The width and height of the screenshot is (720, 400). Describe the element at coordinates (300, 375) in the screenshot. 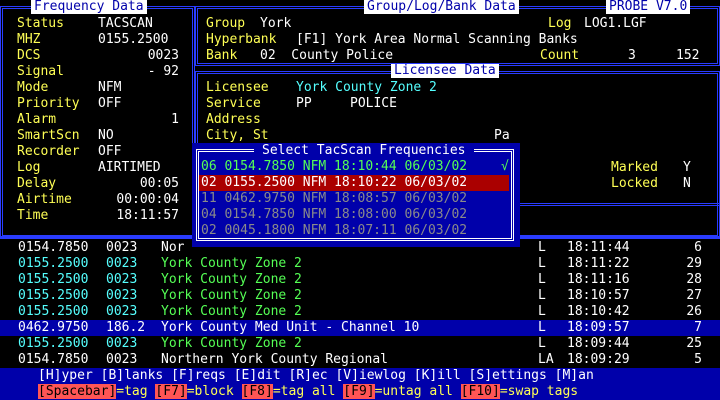

I see `command-key: [R]` at that location.